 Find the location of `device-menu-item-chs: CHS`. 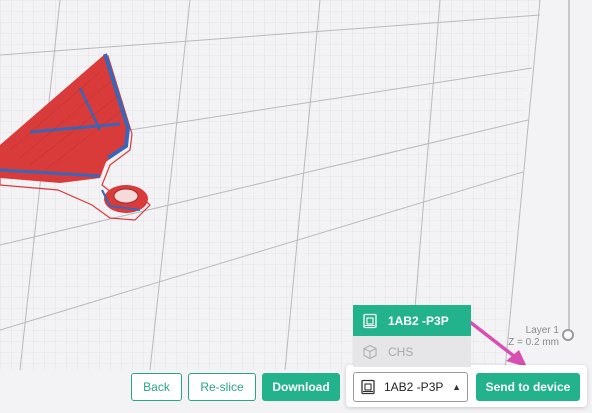

device-menu-item-chs: CHS is located at coordinates (412, 351).